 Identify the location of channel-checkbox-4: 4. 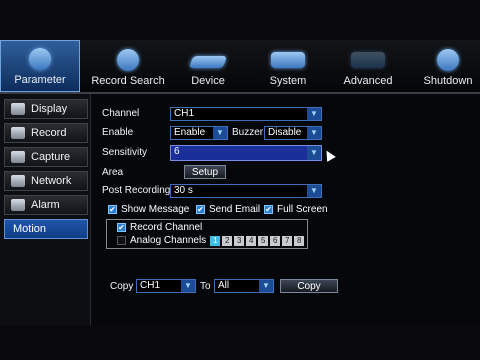
(251, 240).